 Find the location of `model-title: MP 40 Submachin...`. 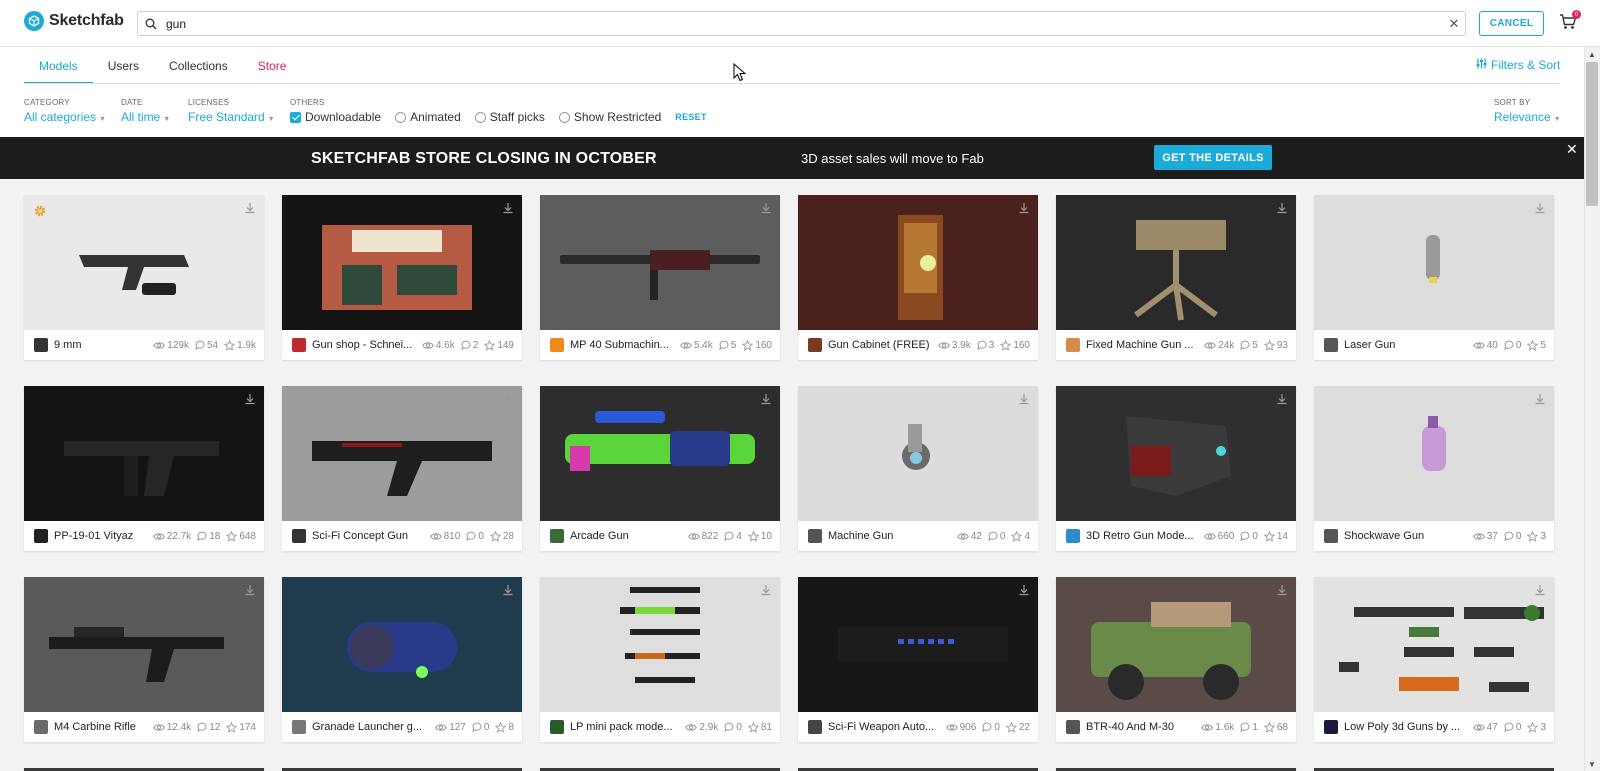

model-title: MP 40 Submachin... is located at coordinates (625, 345).